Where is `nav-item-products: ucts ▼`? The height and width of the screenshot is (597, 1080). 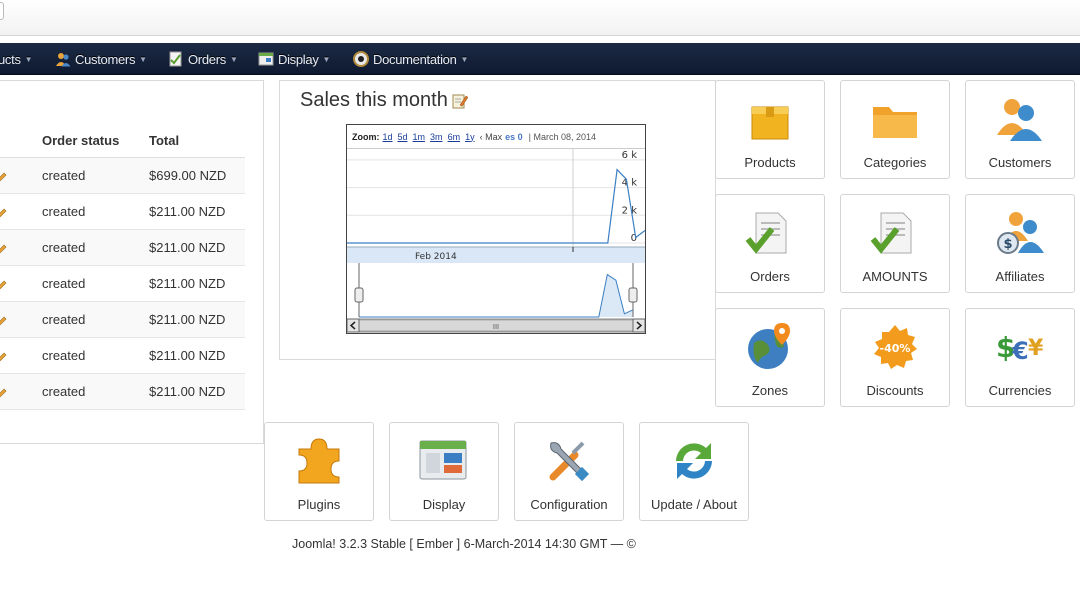 nav-item-products: ucts ▼ is located at coordinates (16, 59).